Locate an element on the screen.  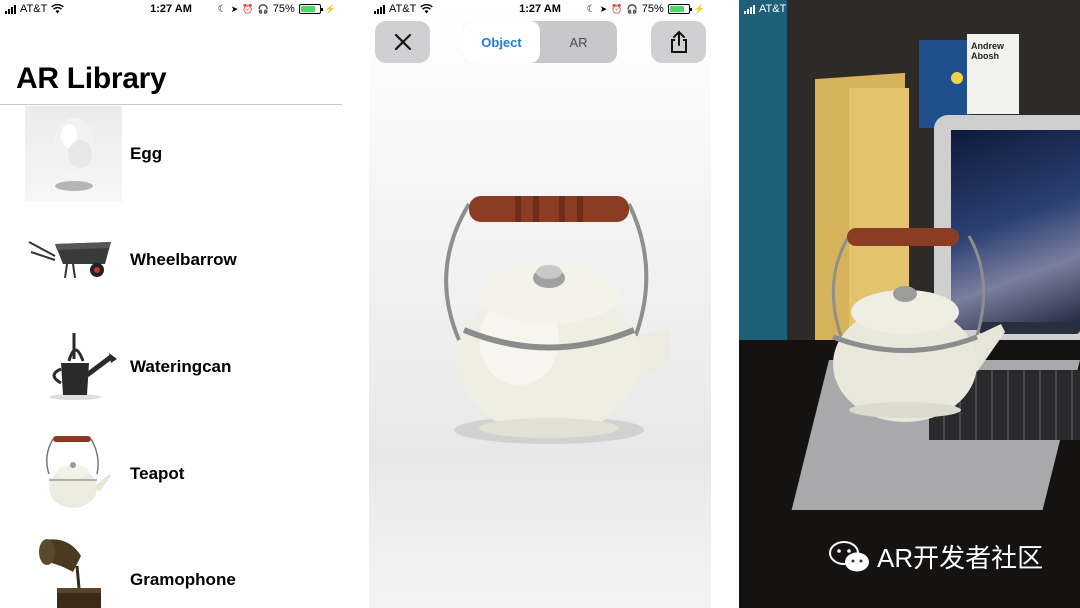
list-item-egg: Egg is located at coordinates (171, 154).